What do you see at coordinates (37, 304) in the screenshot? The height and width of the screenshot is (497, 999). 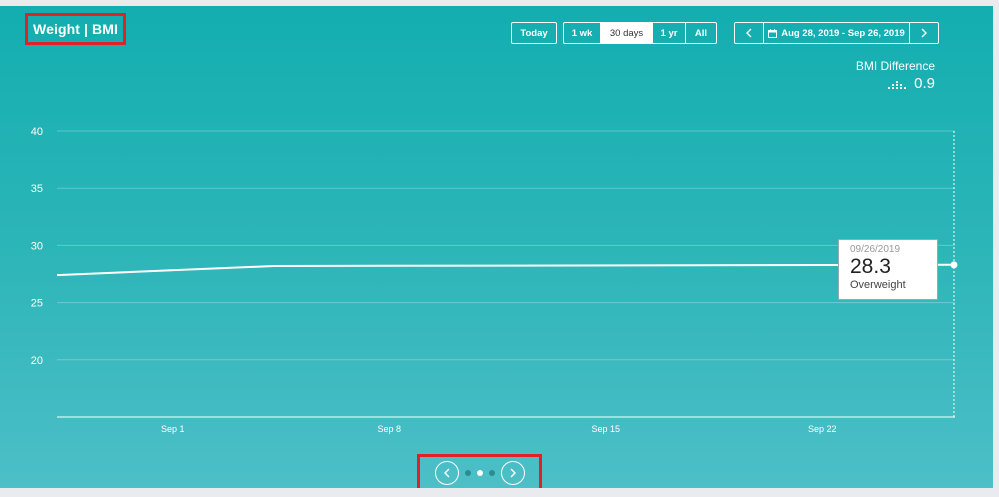 I see `y-tick-label: 25` at bounding box center [37, 304].